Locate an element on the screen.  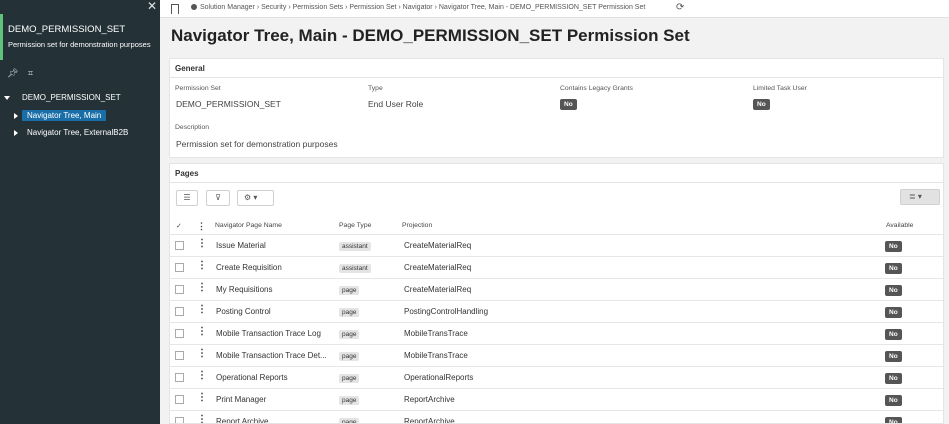
table-row: ⋮ Print Manager page ReportArchive No is located at coordinates (556, 399).